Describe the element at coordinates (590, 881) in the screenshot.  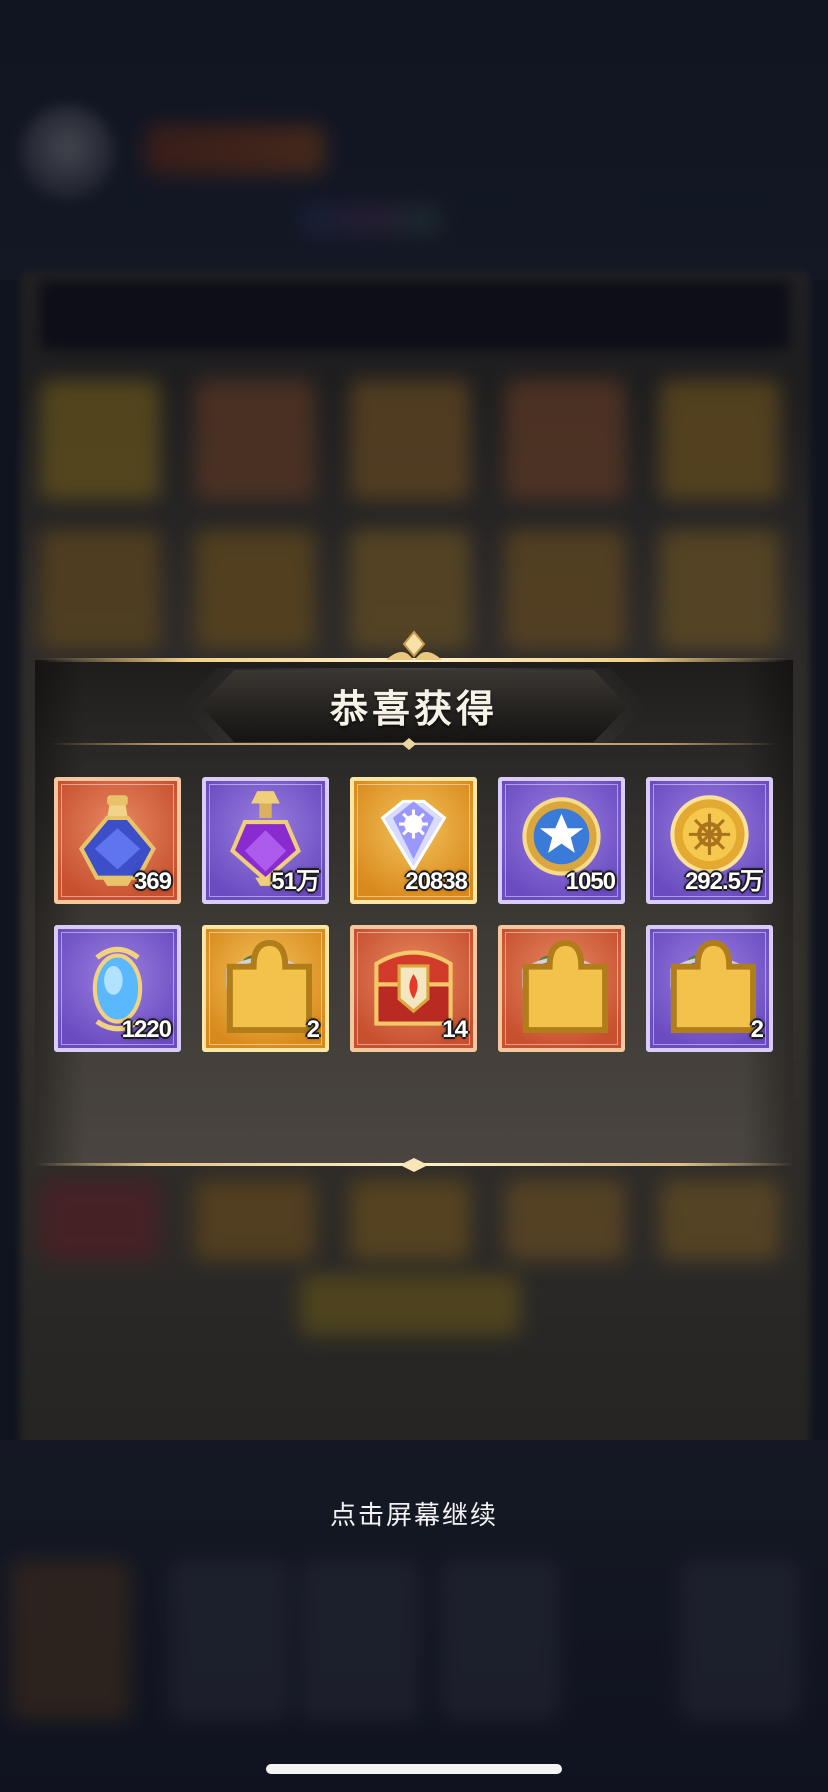
I see `item-quantity: 1050` at that location.